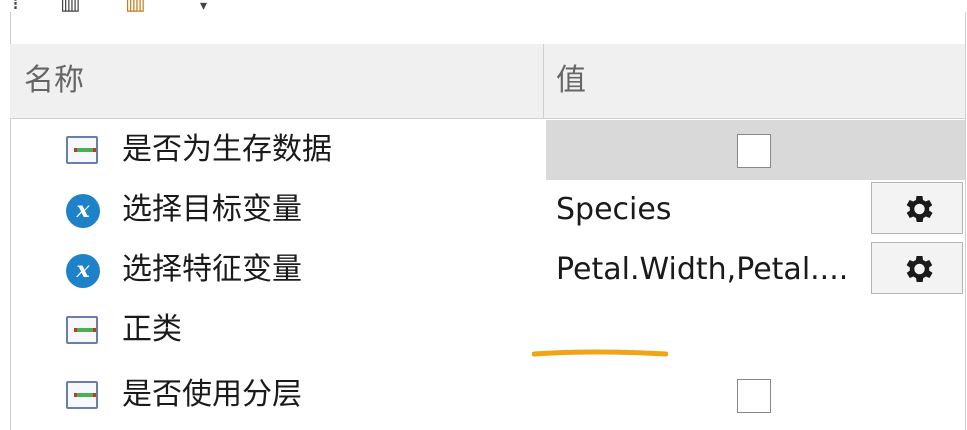  Describe the element at coordinates (754, 396) in the screenshot. I see `use-stratification-checkbox` at that location.